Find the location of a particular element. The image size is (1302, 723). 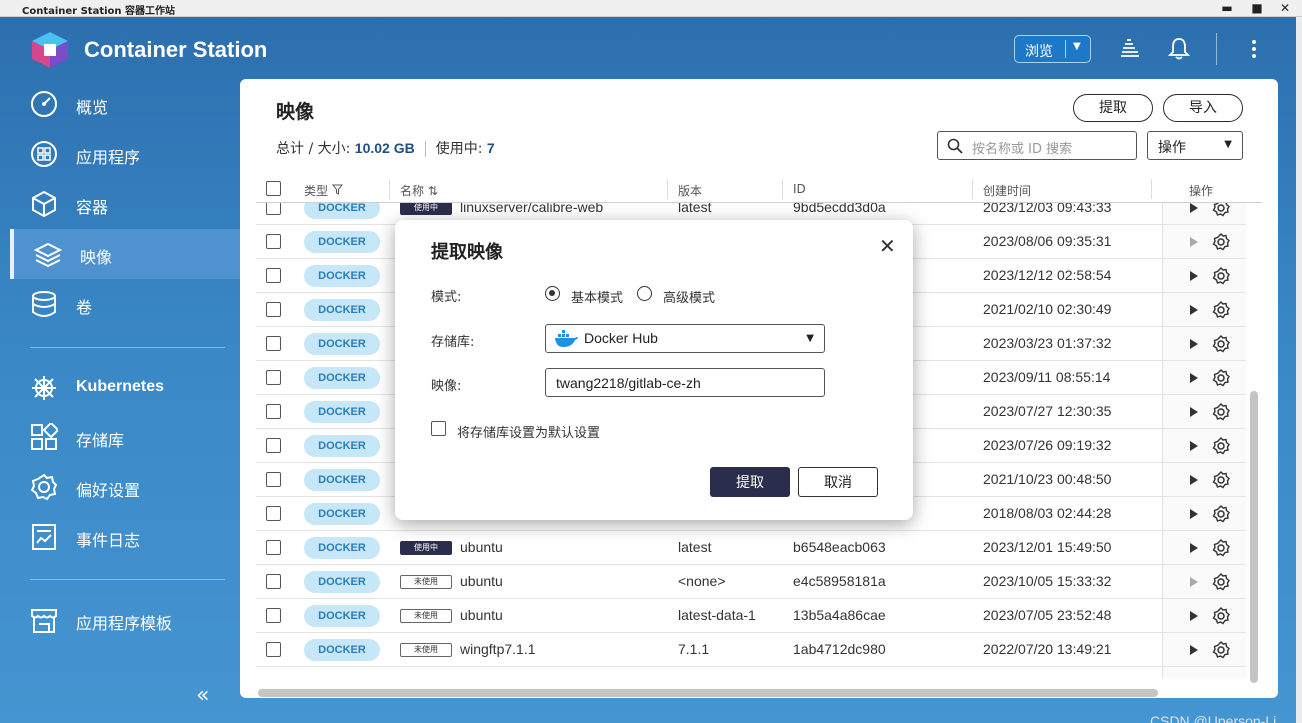

minimize-button: ▬ is located at coordinates (1227, 8).